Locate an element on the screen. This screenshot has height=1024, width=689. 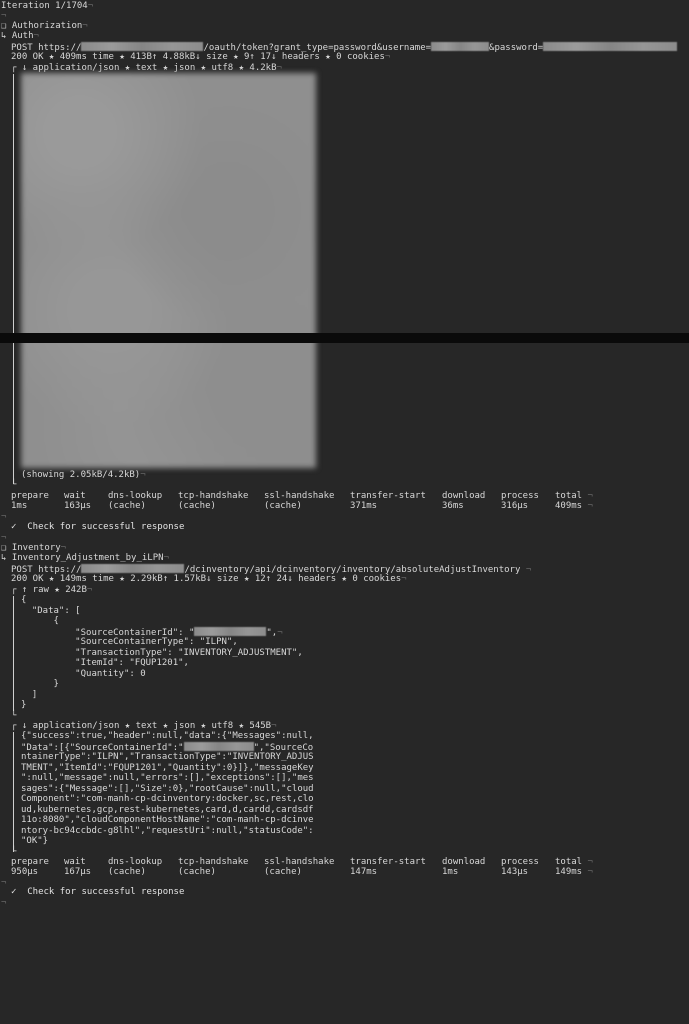
raw-body-tree-line is located at coordinates (13, 653).